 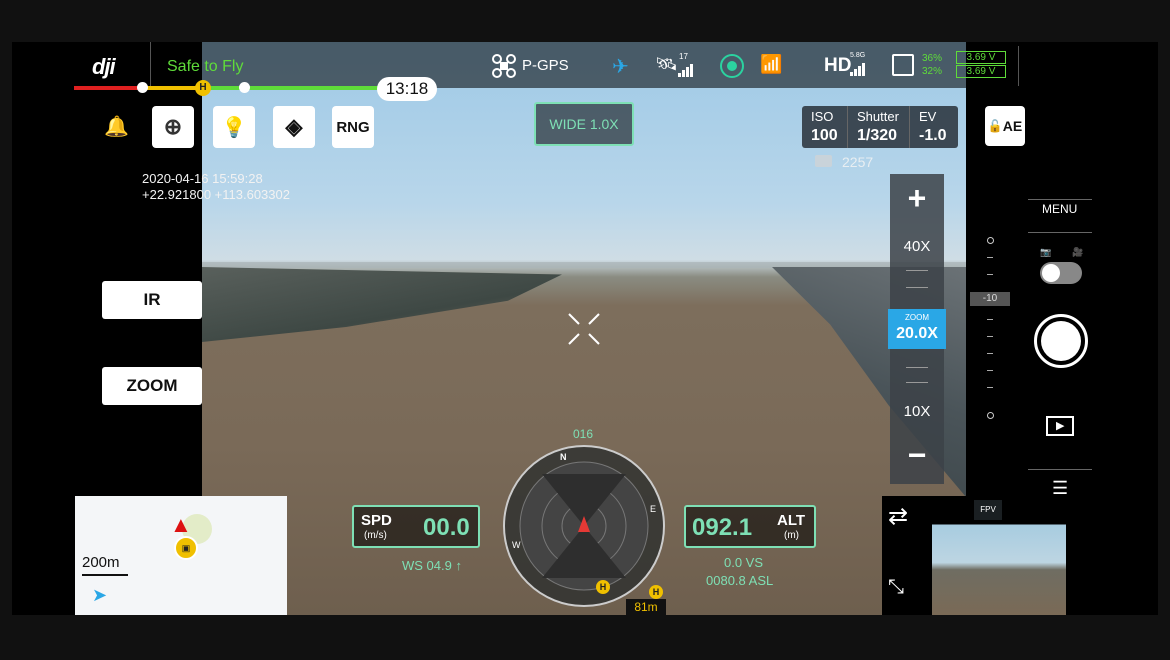 What do you see at coordinates (932, 58) in the screenshot?
I see `battery-percent-1: 36%` at bounding box center [932, 58].